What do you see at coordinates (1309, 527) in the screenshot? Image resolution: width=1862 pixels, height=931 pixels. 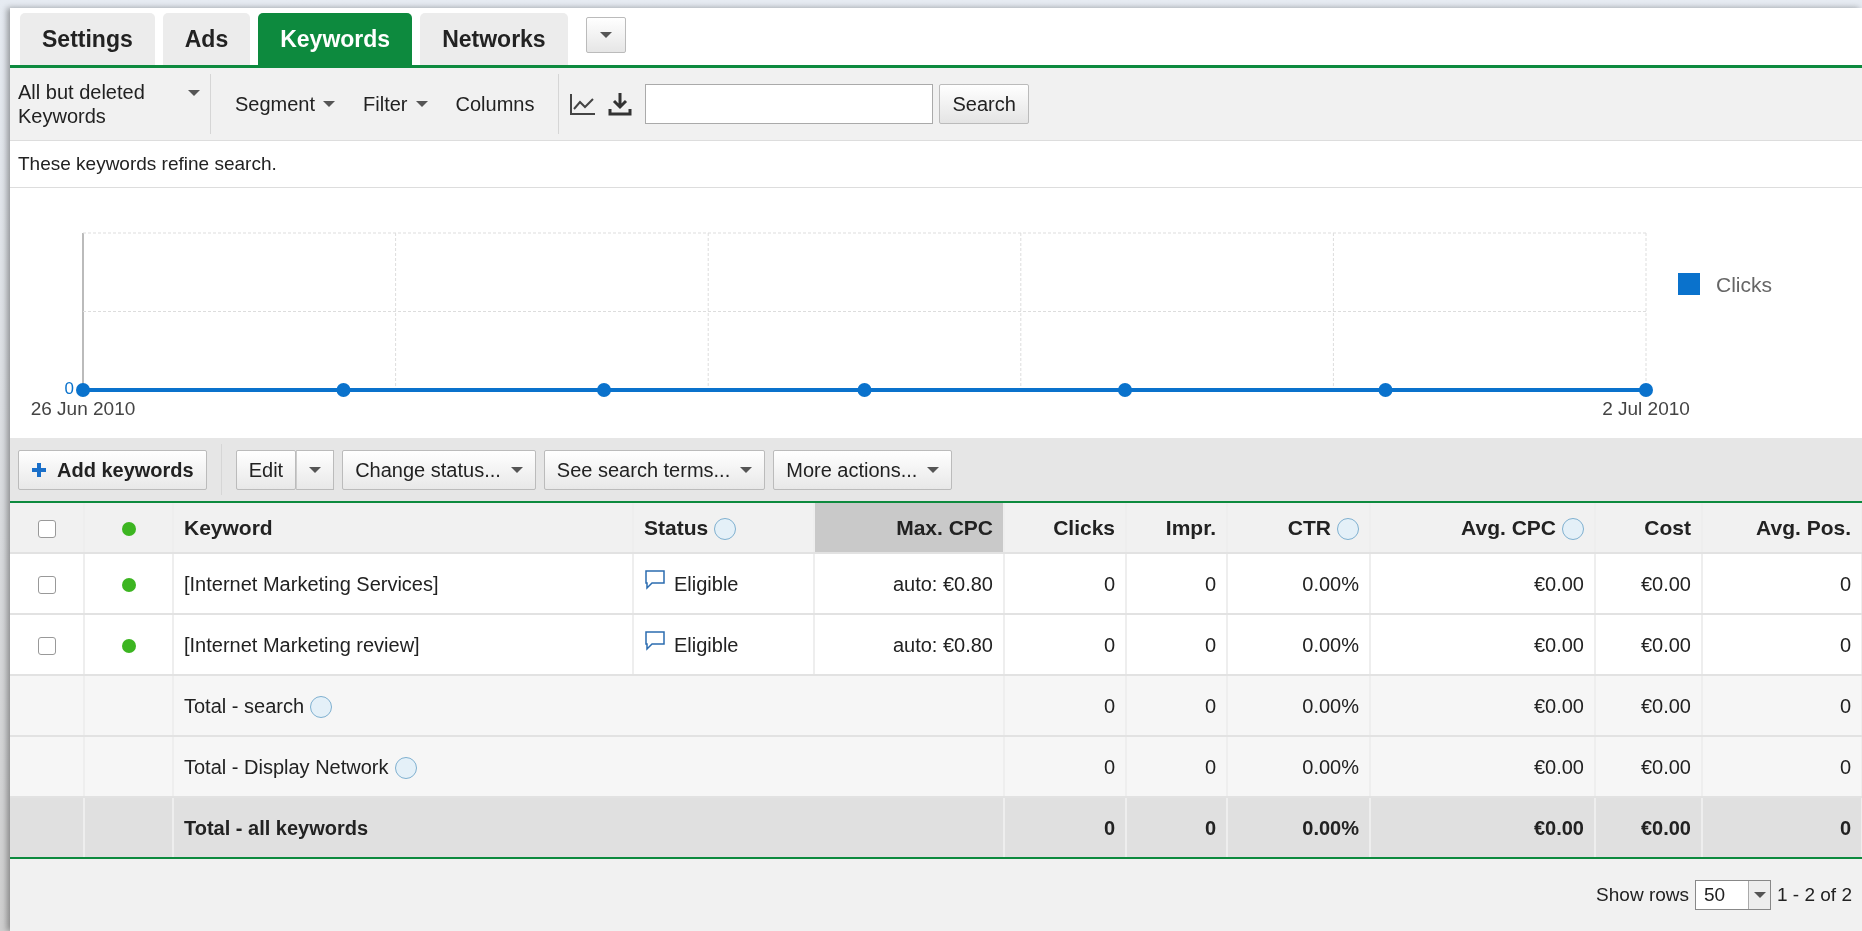 I see `column-header: CTR` at bounding box center [1309, 527].